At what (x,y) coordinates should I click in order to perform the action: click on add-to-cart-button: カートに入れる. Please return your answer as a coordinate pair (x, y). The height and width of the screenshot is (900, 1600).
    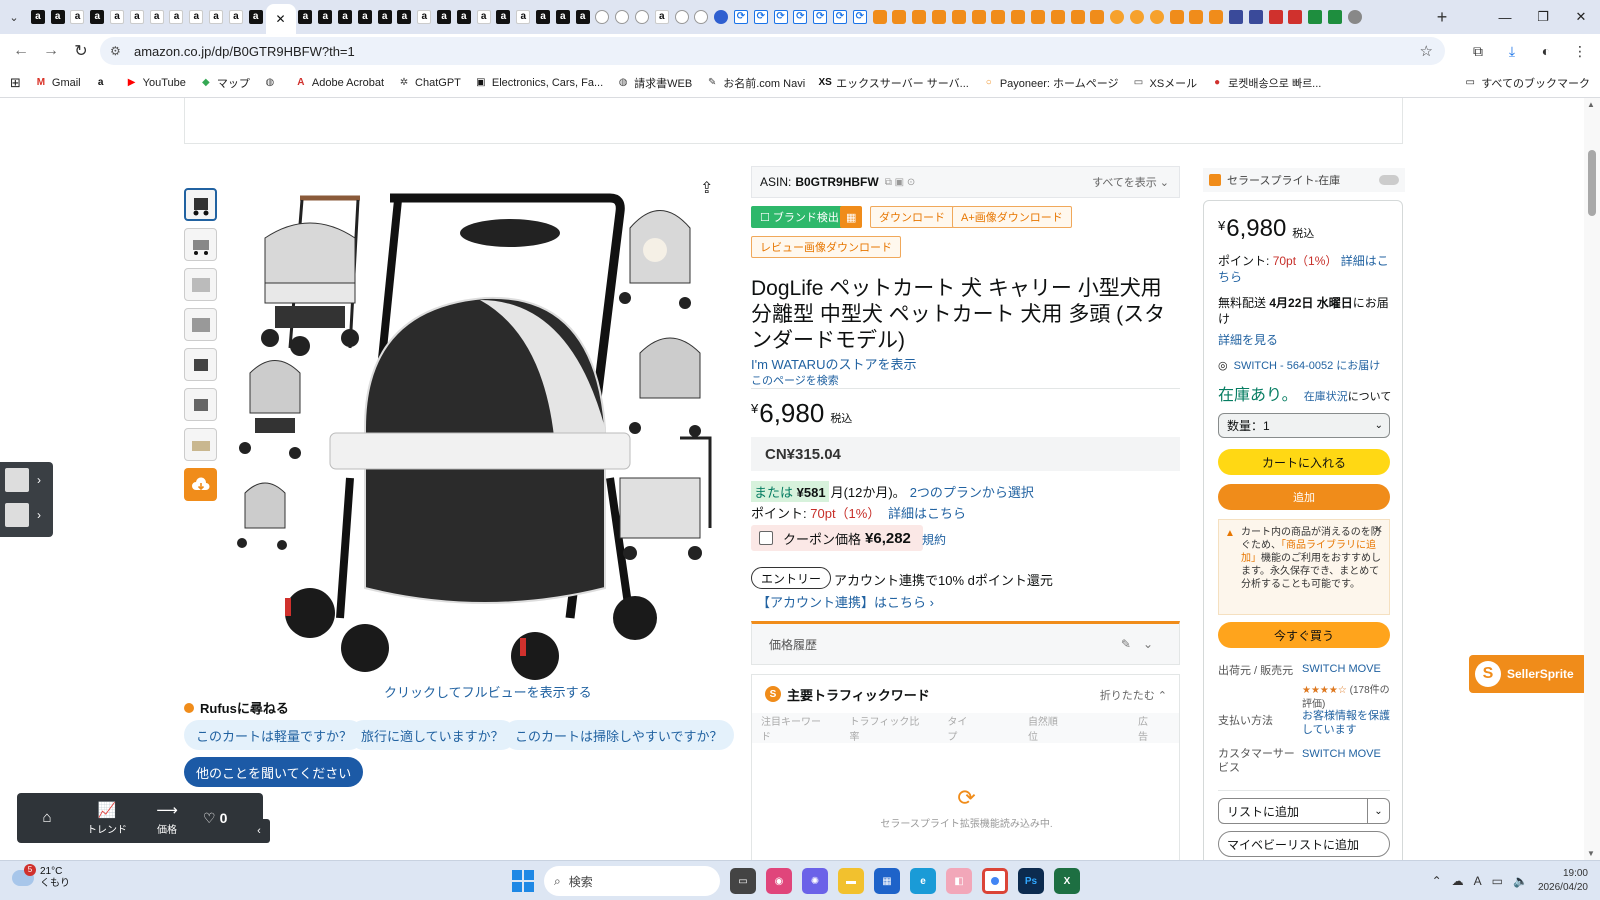
    Looking at the image, I should click on (1304, 462).